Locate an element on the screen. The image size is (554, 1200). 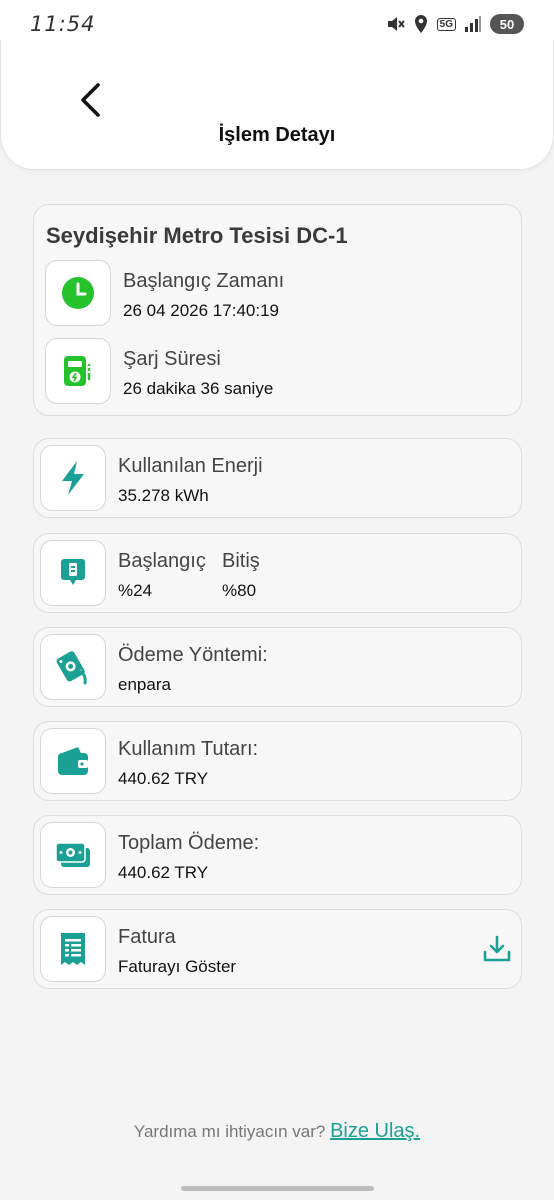
help-footer: Yardıma mı ihtiyacın var? Bize Ulaş. is located at coordinates (277, 1131).